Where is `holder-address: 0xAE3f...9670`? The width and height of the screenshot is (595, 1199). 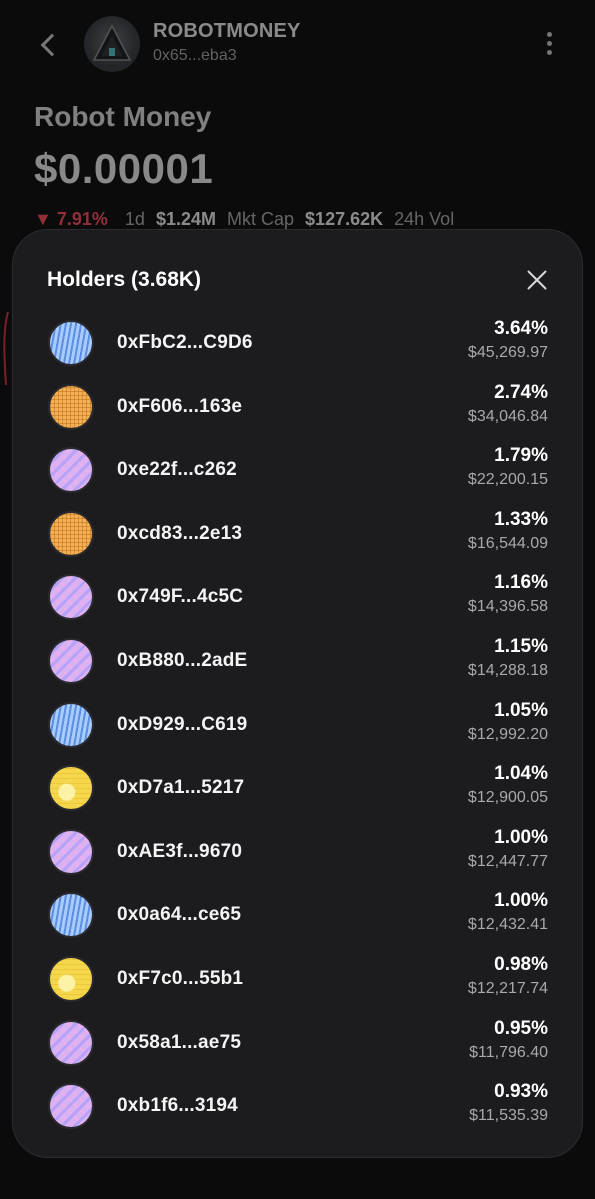
holder-address: 0xAE3f...9670 is located at coordinates (180, 851).